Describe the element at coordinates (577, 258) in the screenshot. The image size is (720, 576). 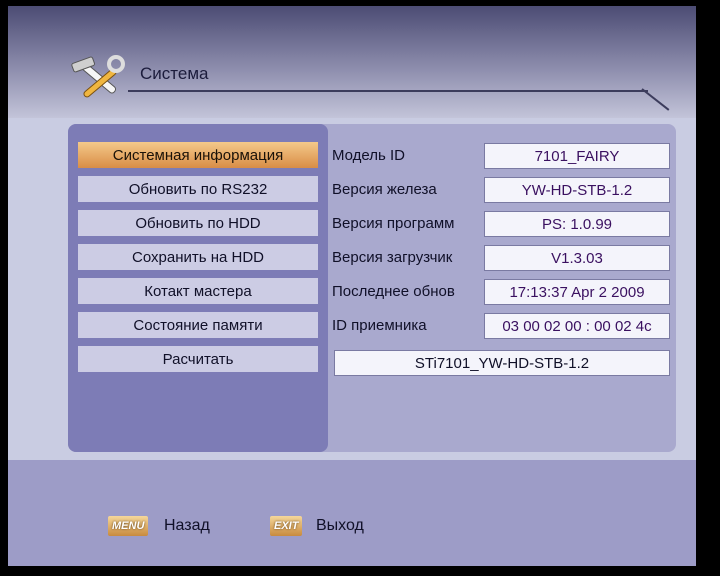
I see `info-value-loader-version: V1.3.03` at that location.